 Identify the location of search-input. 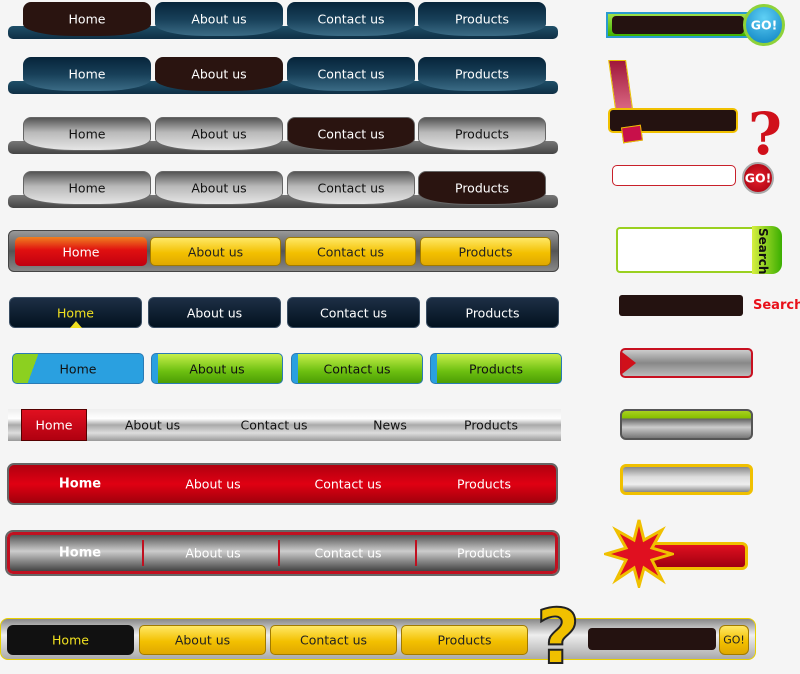
(652, 639).